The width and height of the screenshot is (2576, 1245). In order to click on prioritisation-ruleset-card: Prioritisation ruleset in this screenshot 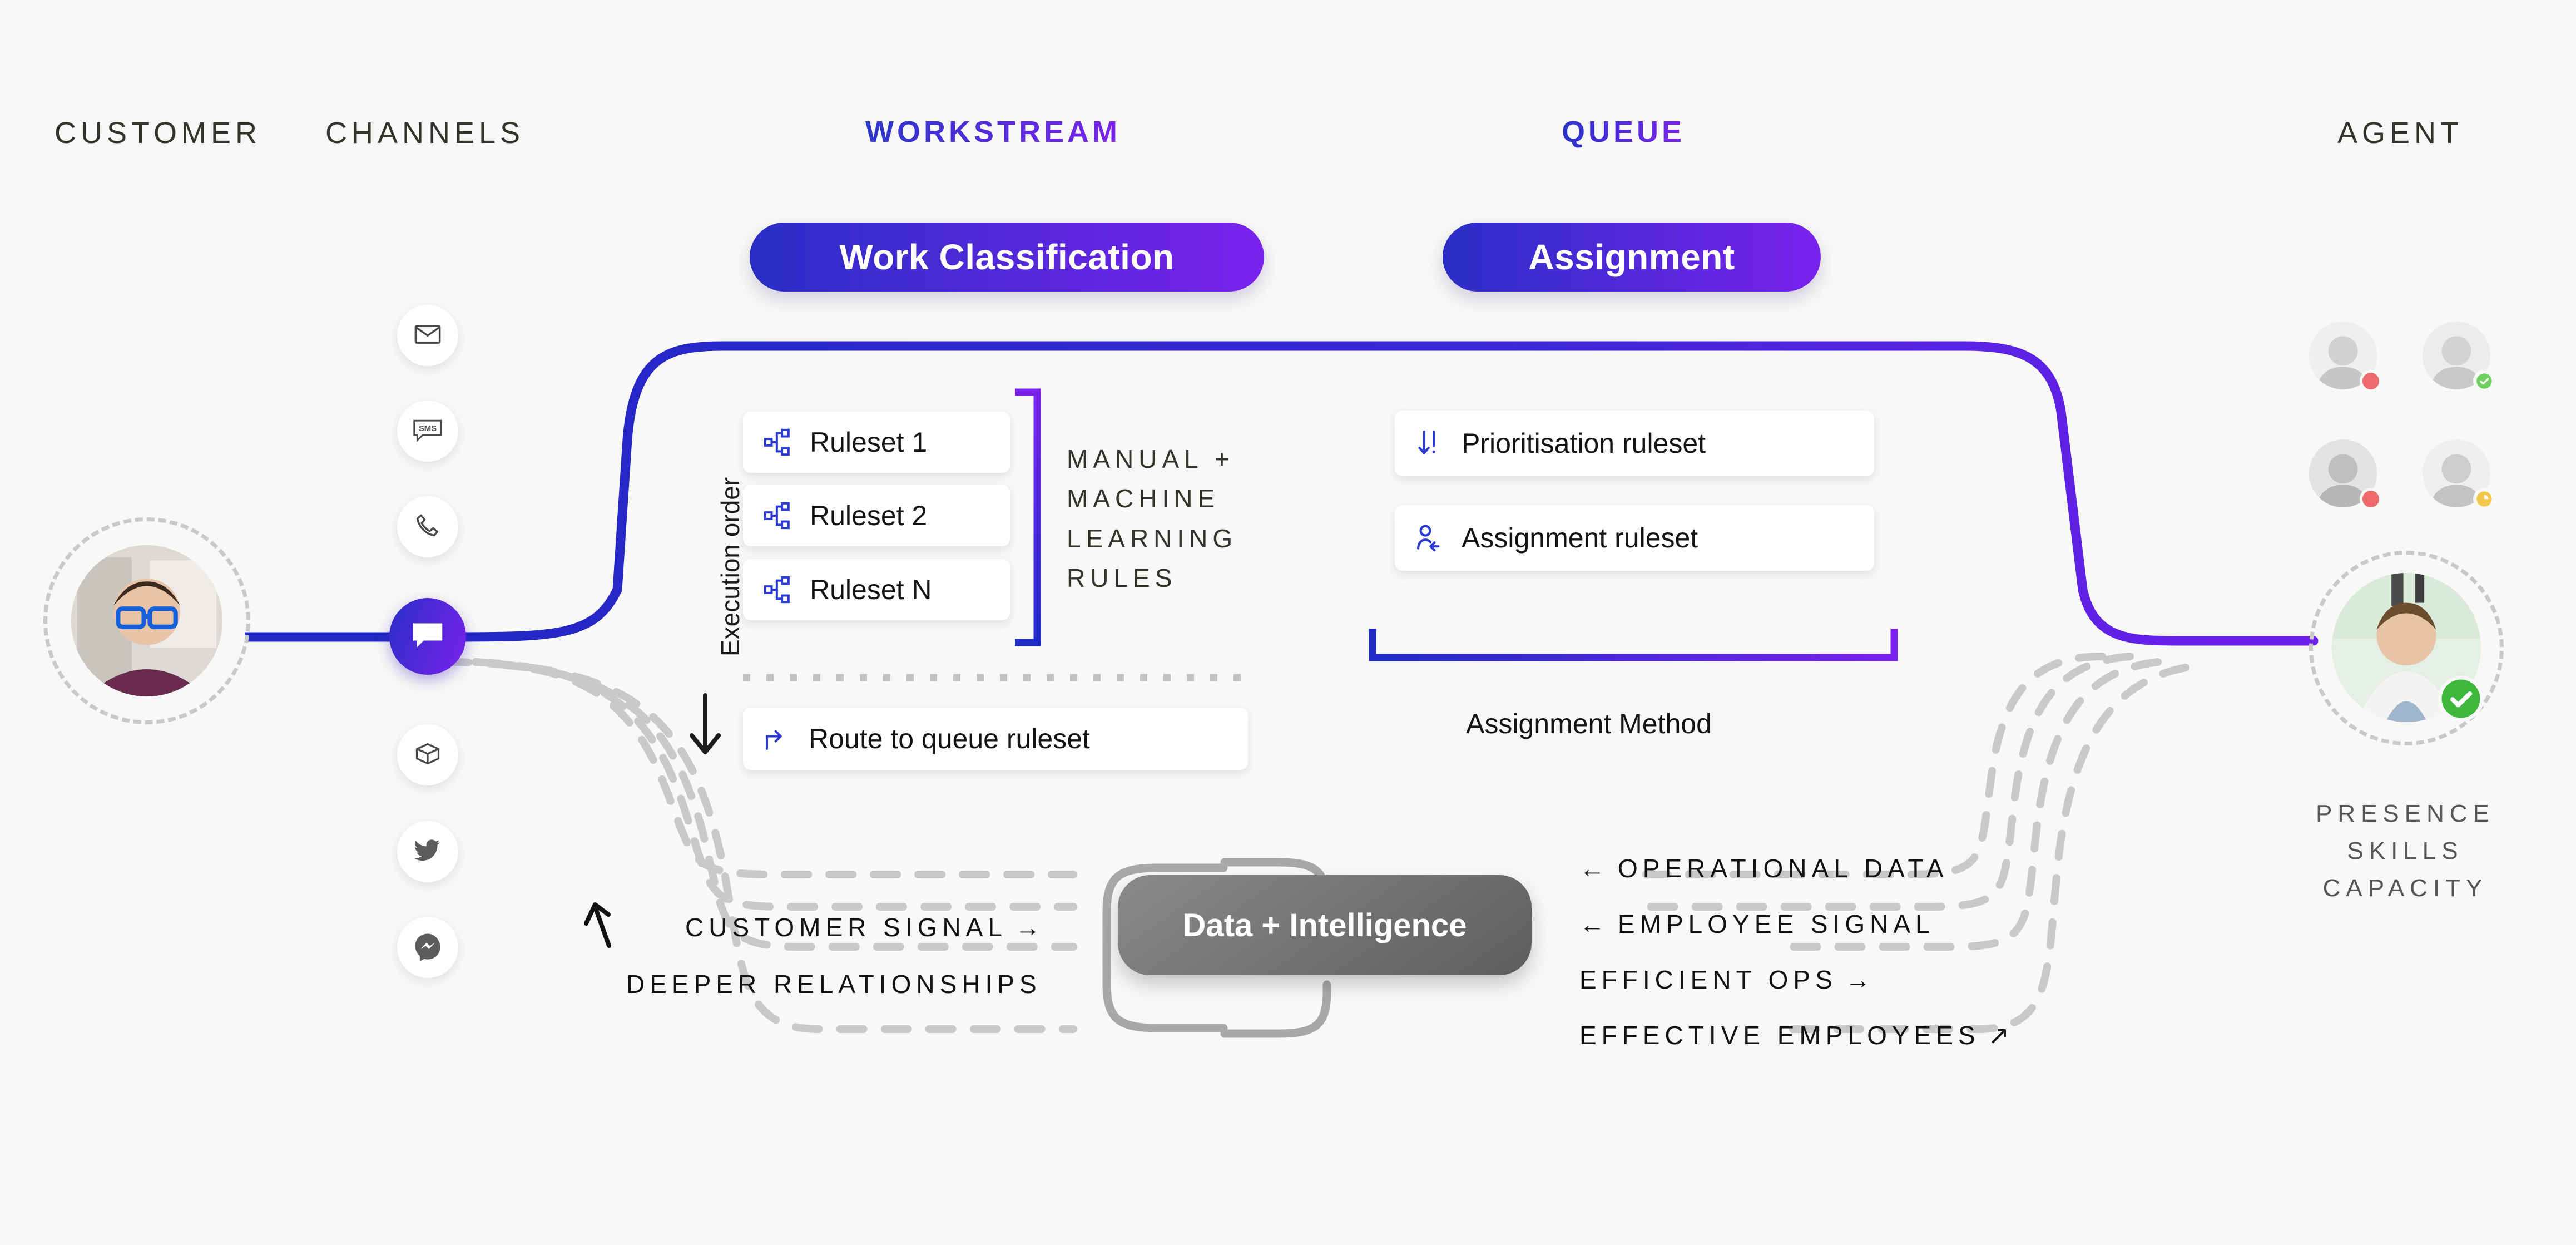, I will do `click(1635, 444)`.